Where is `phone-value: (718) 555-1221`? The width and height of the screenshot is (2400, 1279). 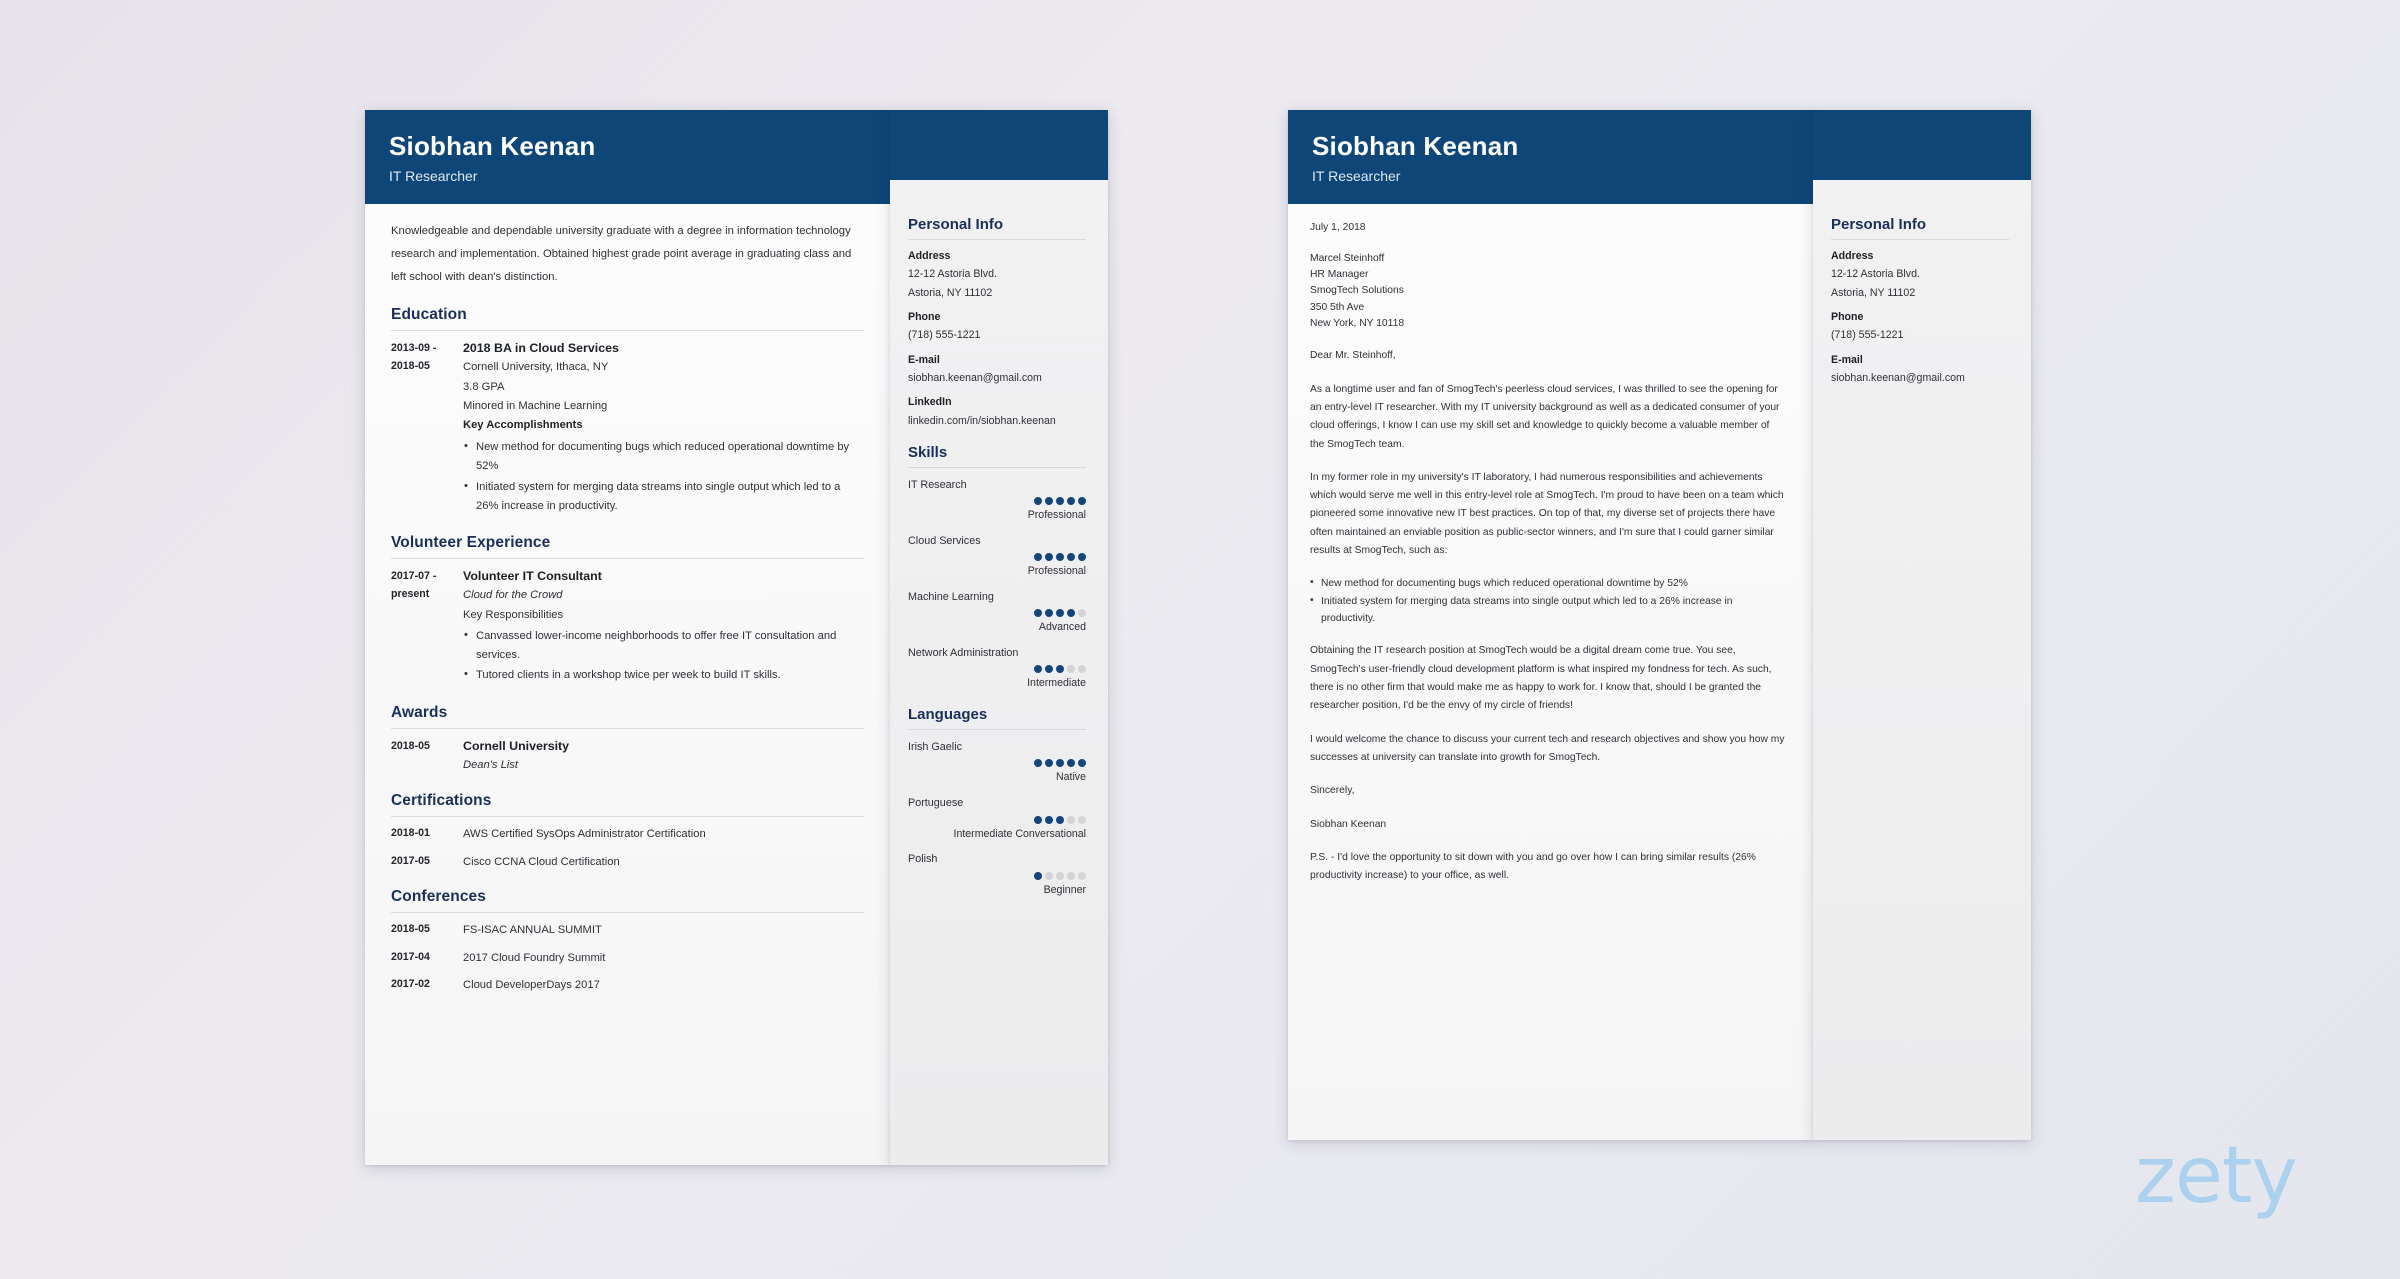
phone-value: (718) 555-1221 is located at coordinates (944, 335).